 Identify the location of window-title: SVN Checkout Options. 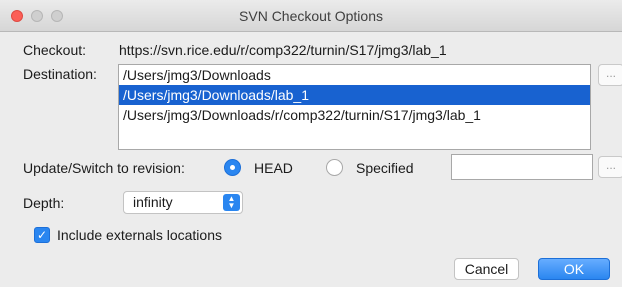
(311, 16).